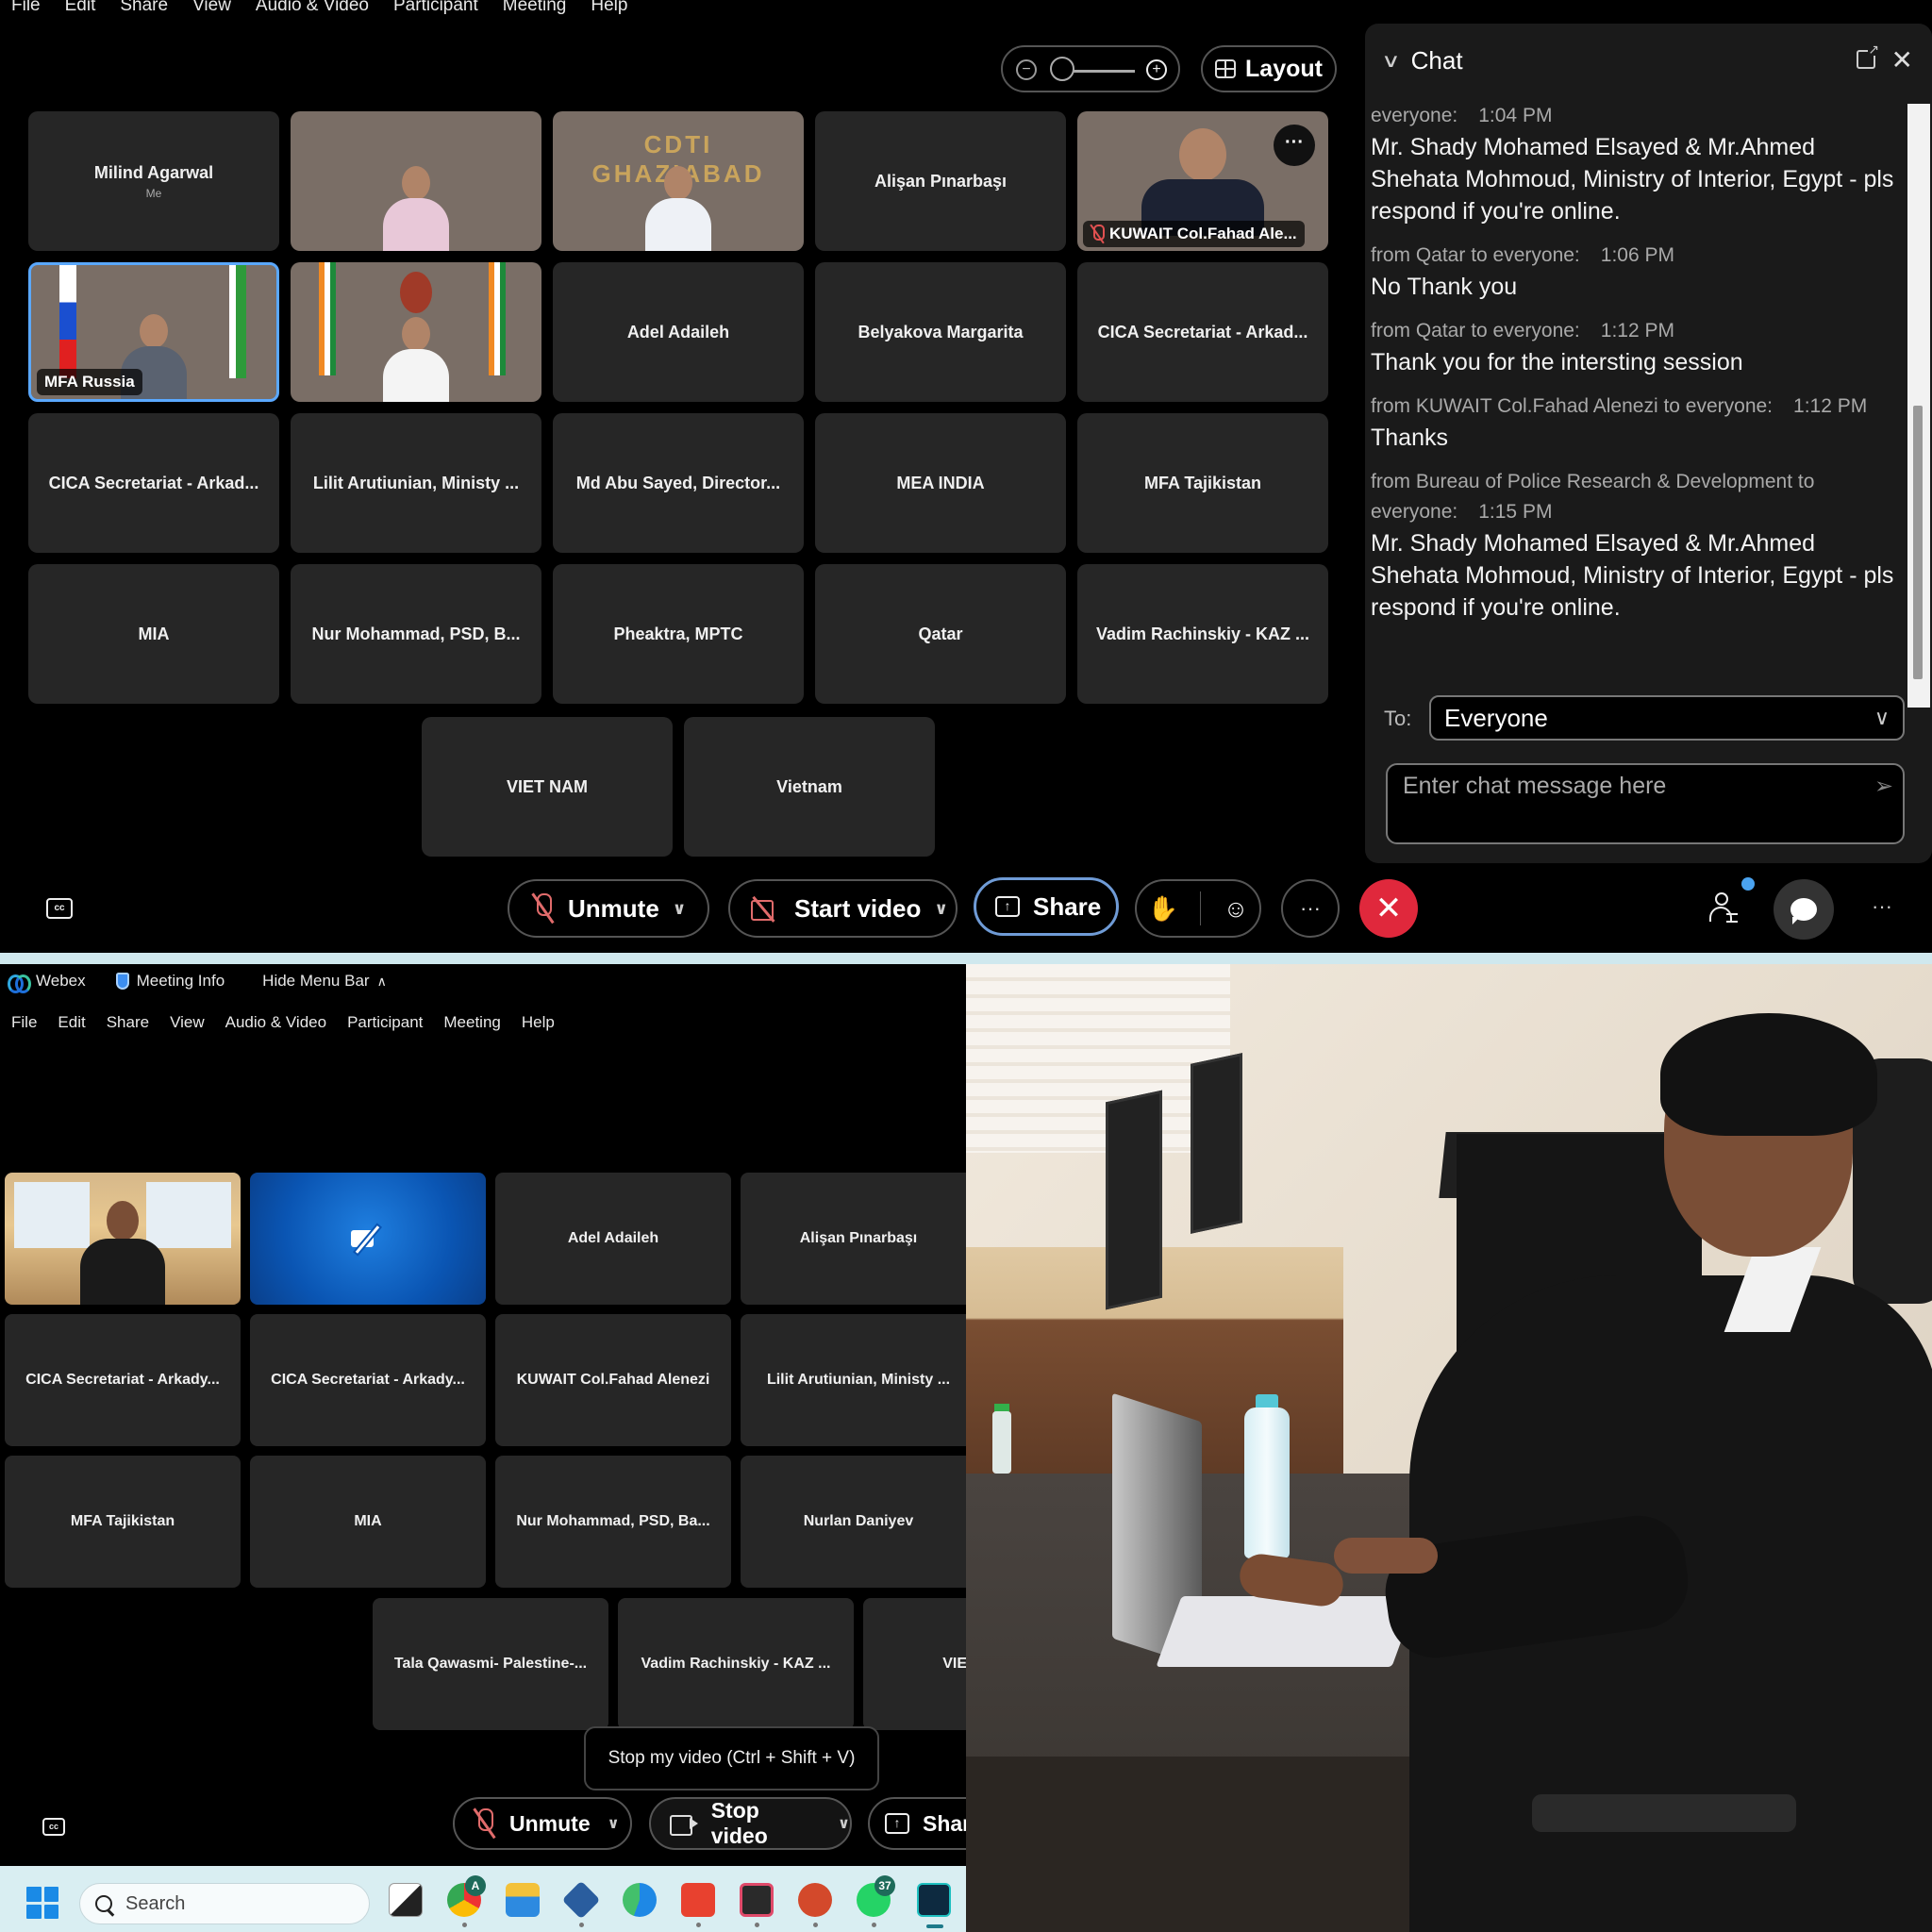 This screenshot has height=1932, width=1932. What do you see at coordinates (1883, 786) in the screenshot?
I see `send-icon: ➢` at bounding box center [1883, 786].